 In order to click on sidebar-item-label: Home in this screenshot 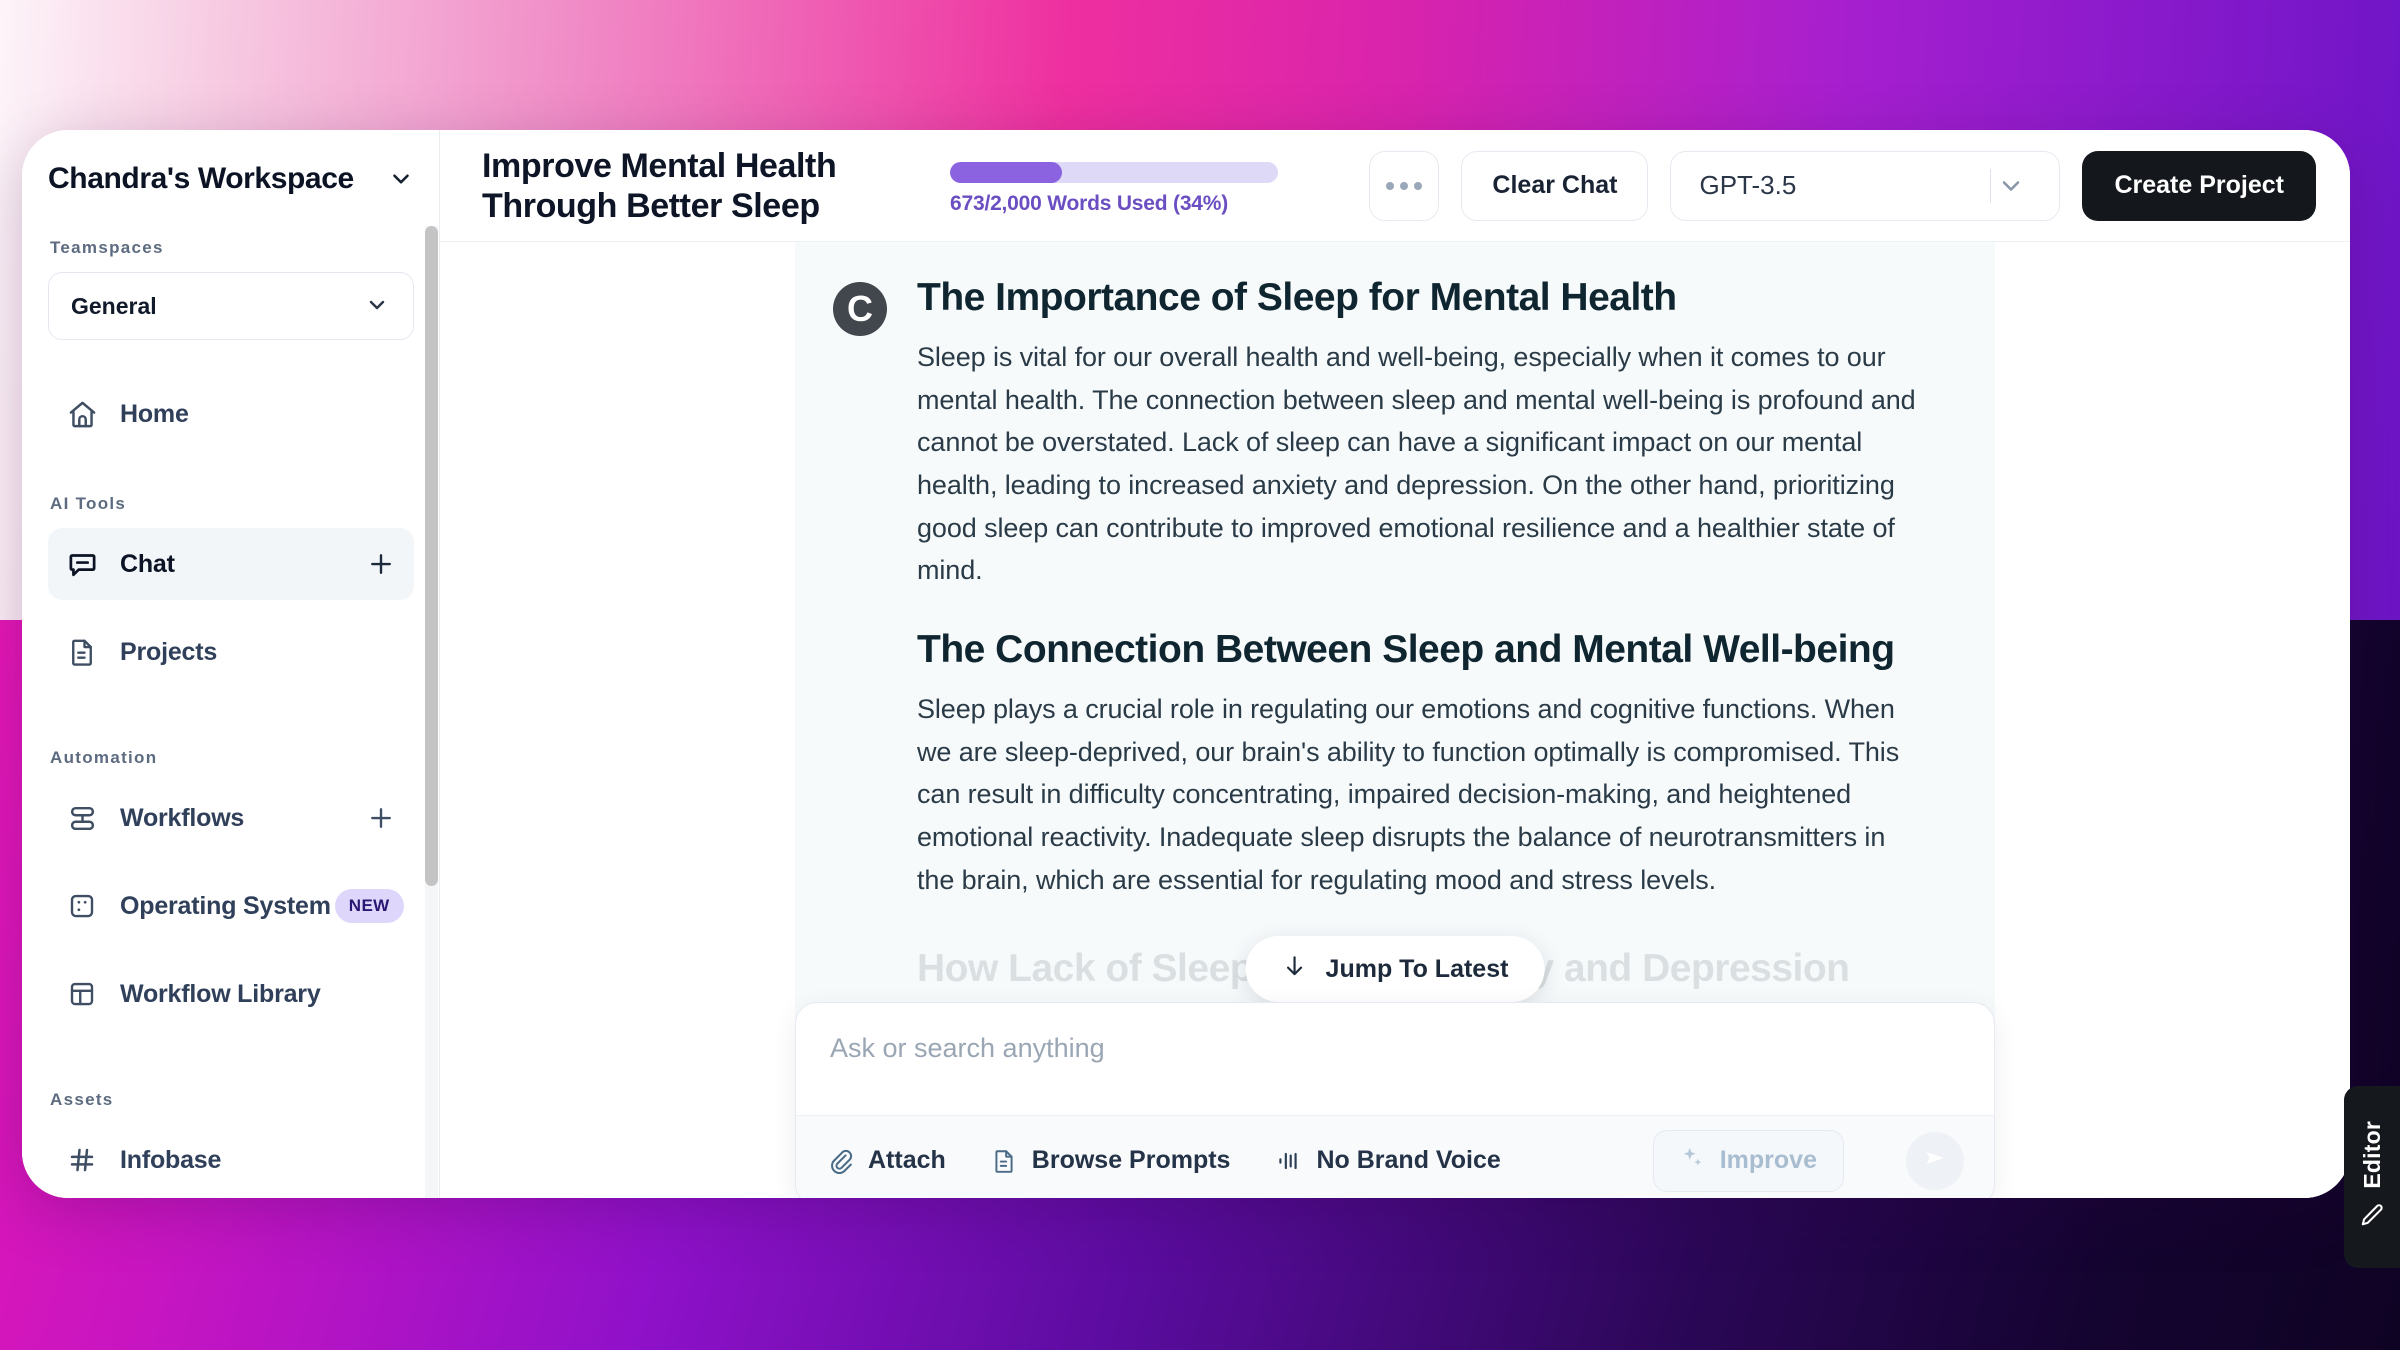, I will do `click(154, 413)`.